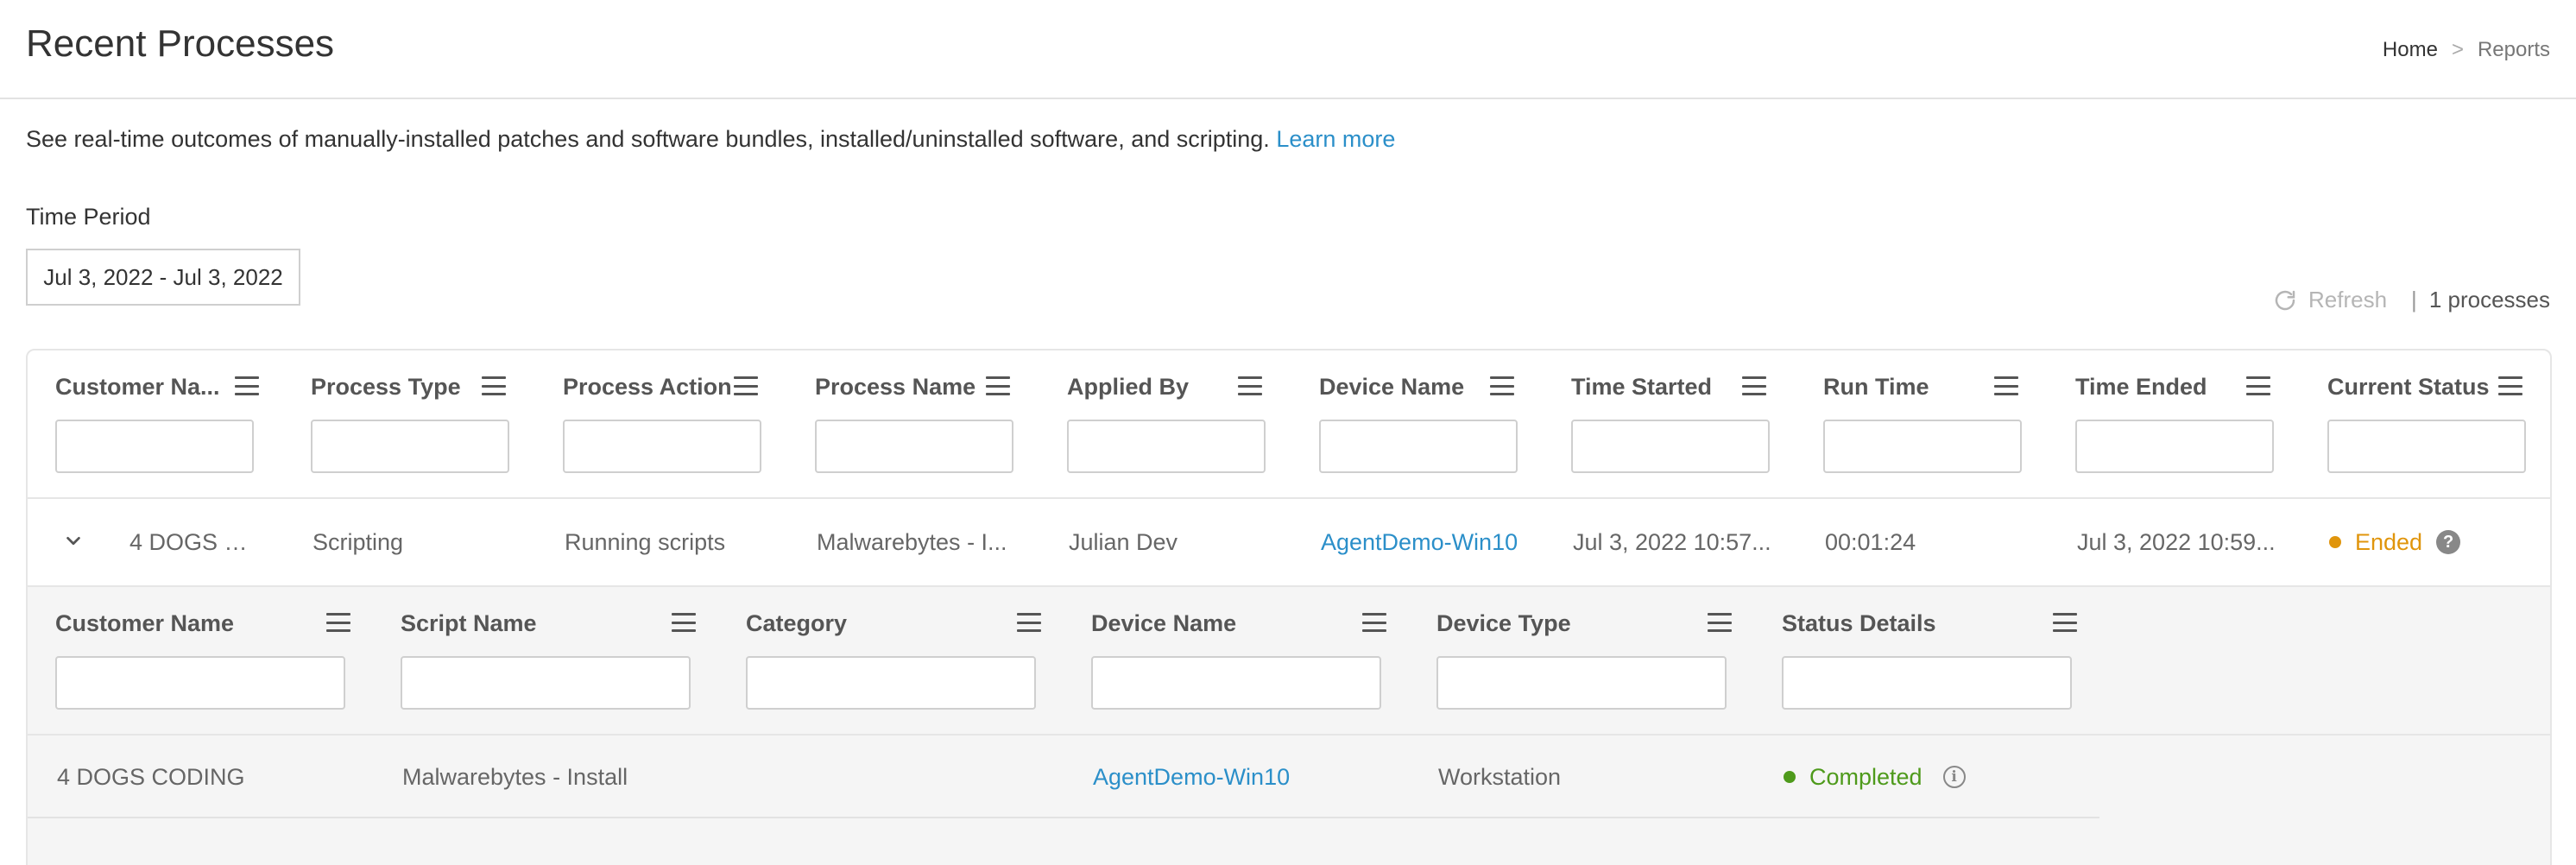 Image resolution: width=2576 pixels, height=865 pixels. What do you see at coordinates (660, 386) in the screenshot?
I see `column-process-action: Process Action` at bounding box center [660, 386].